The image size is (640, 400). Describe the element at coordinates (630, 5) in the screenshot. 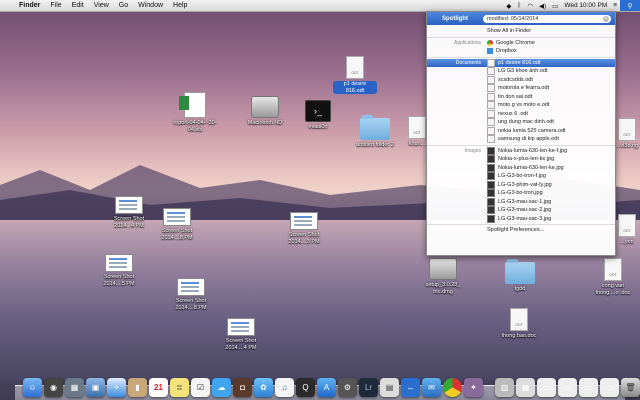

I see `spotlight-menu-button: ⚲` at that location.